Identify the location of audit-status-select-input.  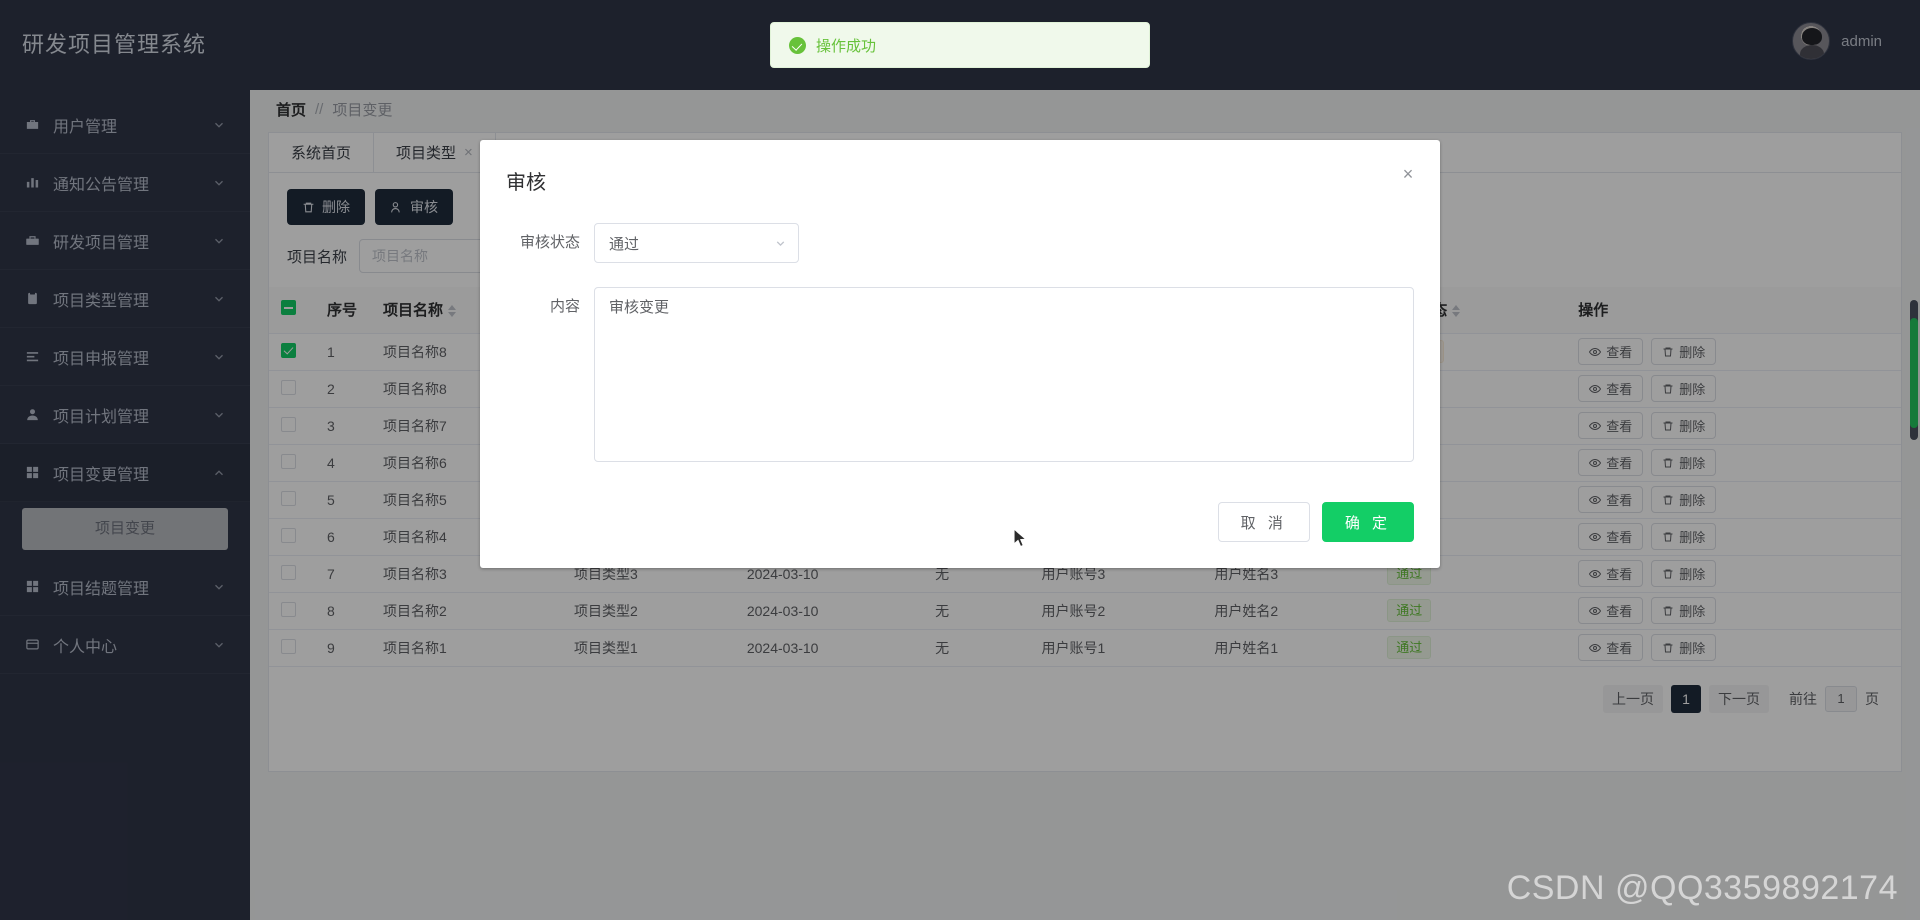
(696, 243).